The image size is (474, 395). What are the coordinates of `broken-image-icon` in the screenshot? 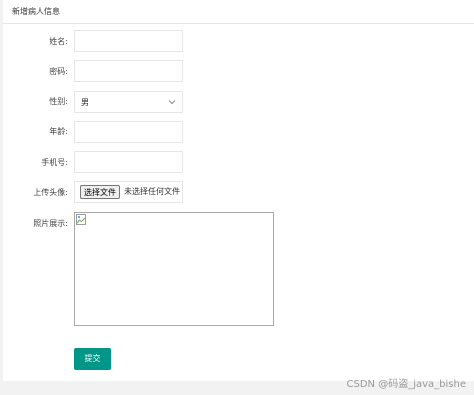 It's located at (81, 219).